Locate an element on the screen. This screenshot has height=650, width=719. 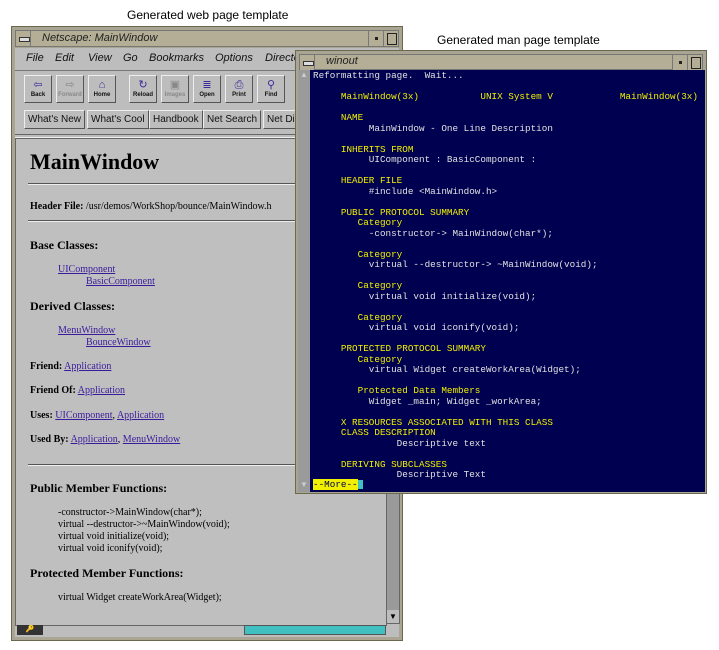
function-line: virtual void iconify(void); is located at coordinates (110, 548).